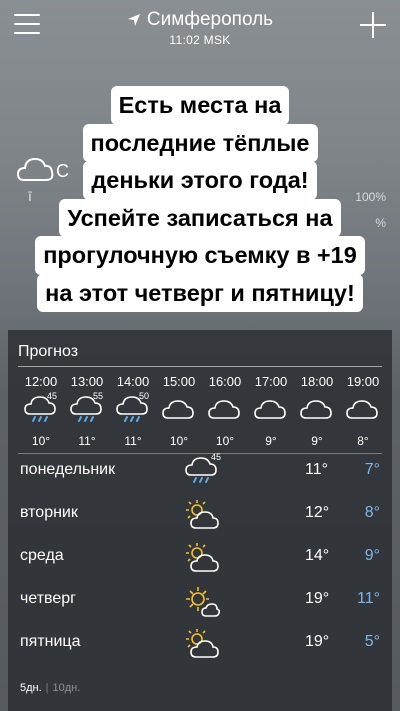 This screenshot has width=400, height=711. I want to click on day-min-temp: 8°, so click(372, 512).